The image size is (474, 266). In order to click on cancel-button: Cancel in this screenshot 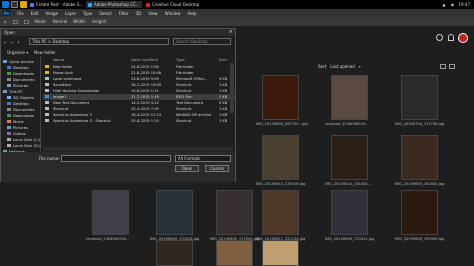, I will do `click(217, 168)`.